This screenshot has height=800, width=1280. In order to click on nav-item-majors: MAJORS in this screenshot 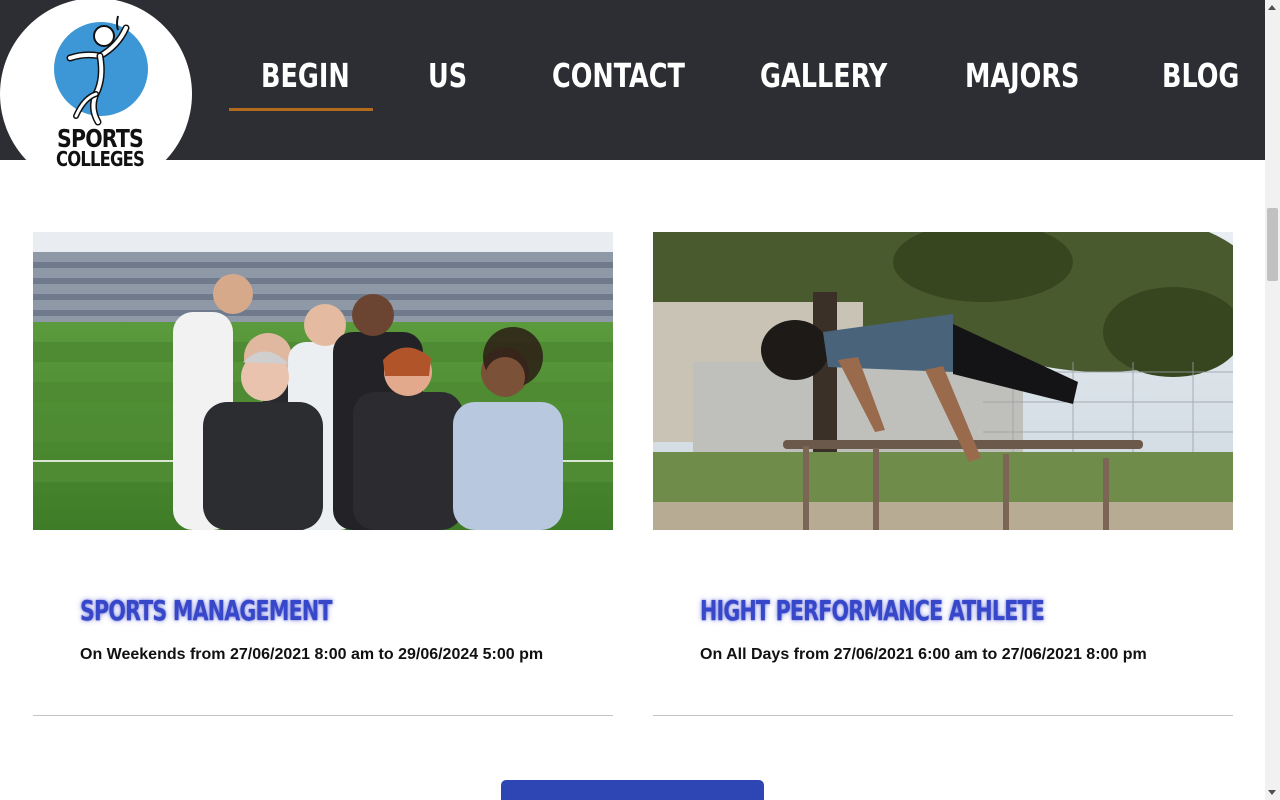, I will do `click(1022, 75)`.